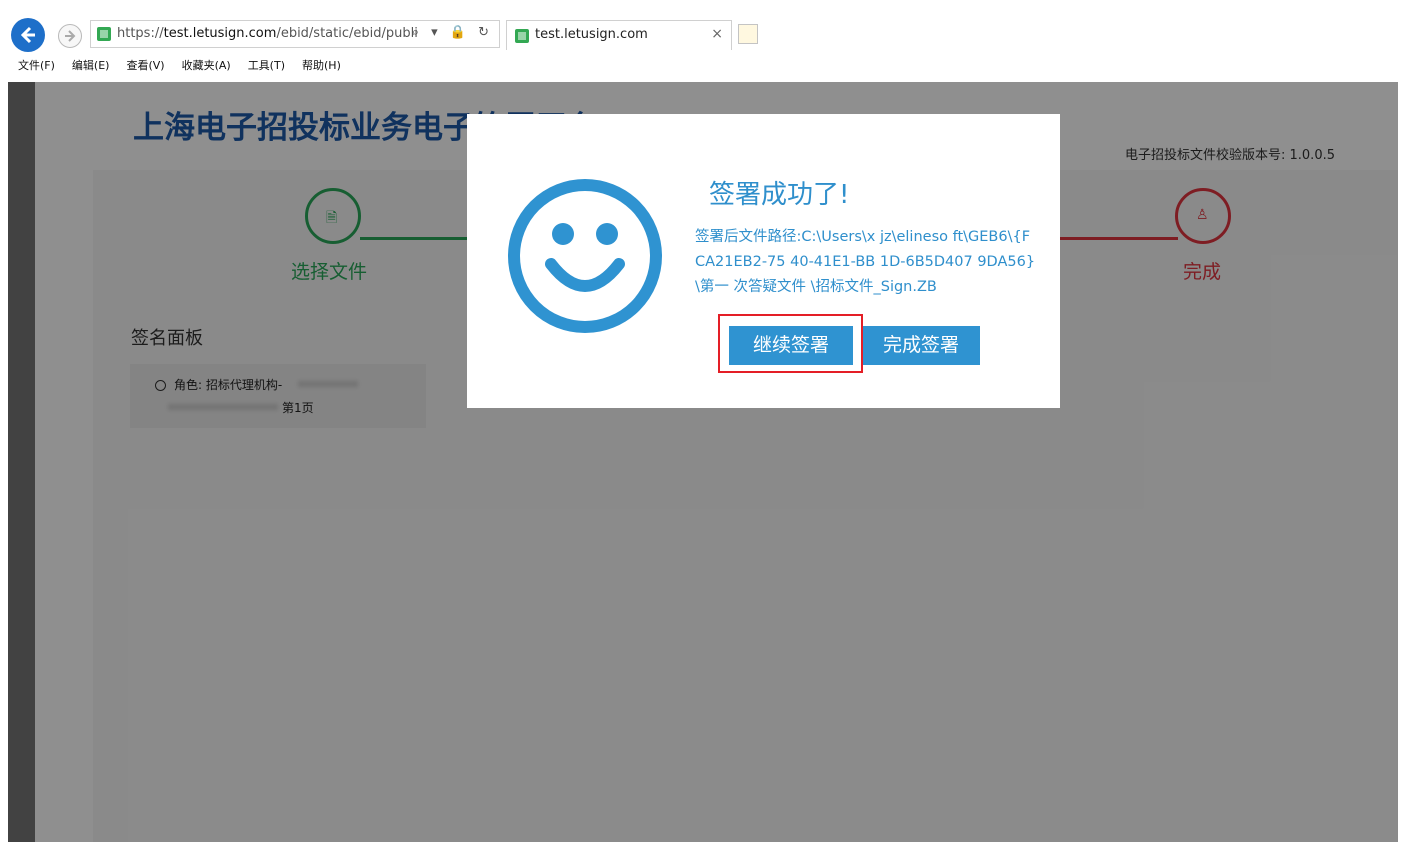  What do you see at coordinates (91, 65) in the screenshot?
I see `menu-edit: 编辑(E)` at bounding box center [91, 65].